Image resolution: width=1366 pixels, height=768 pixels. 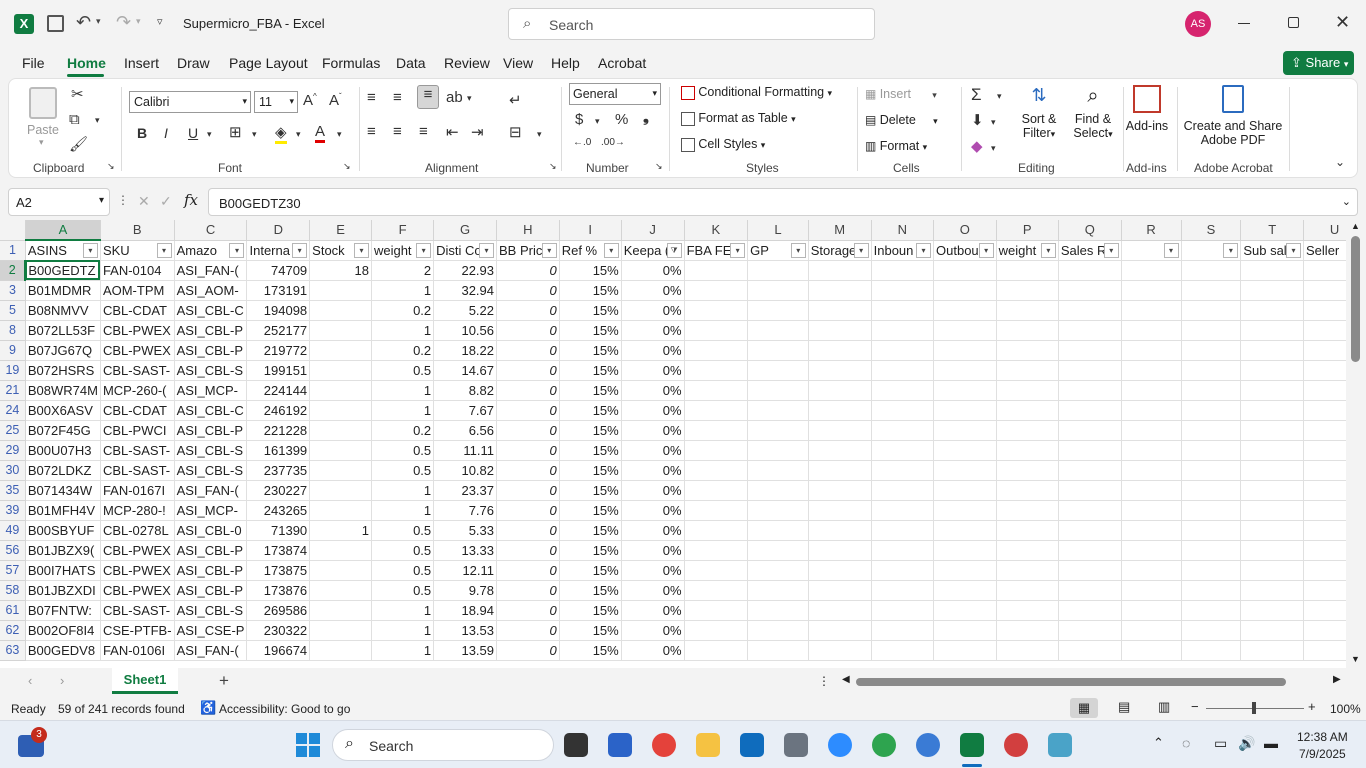 What do you see at coordinates (340, 250) in the screenshot?
I see `table-header-cell: Stock ▾` at bounding box center [340, 250].